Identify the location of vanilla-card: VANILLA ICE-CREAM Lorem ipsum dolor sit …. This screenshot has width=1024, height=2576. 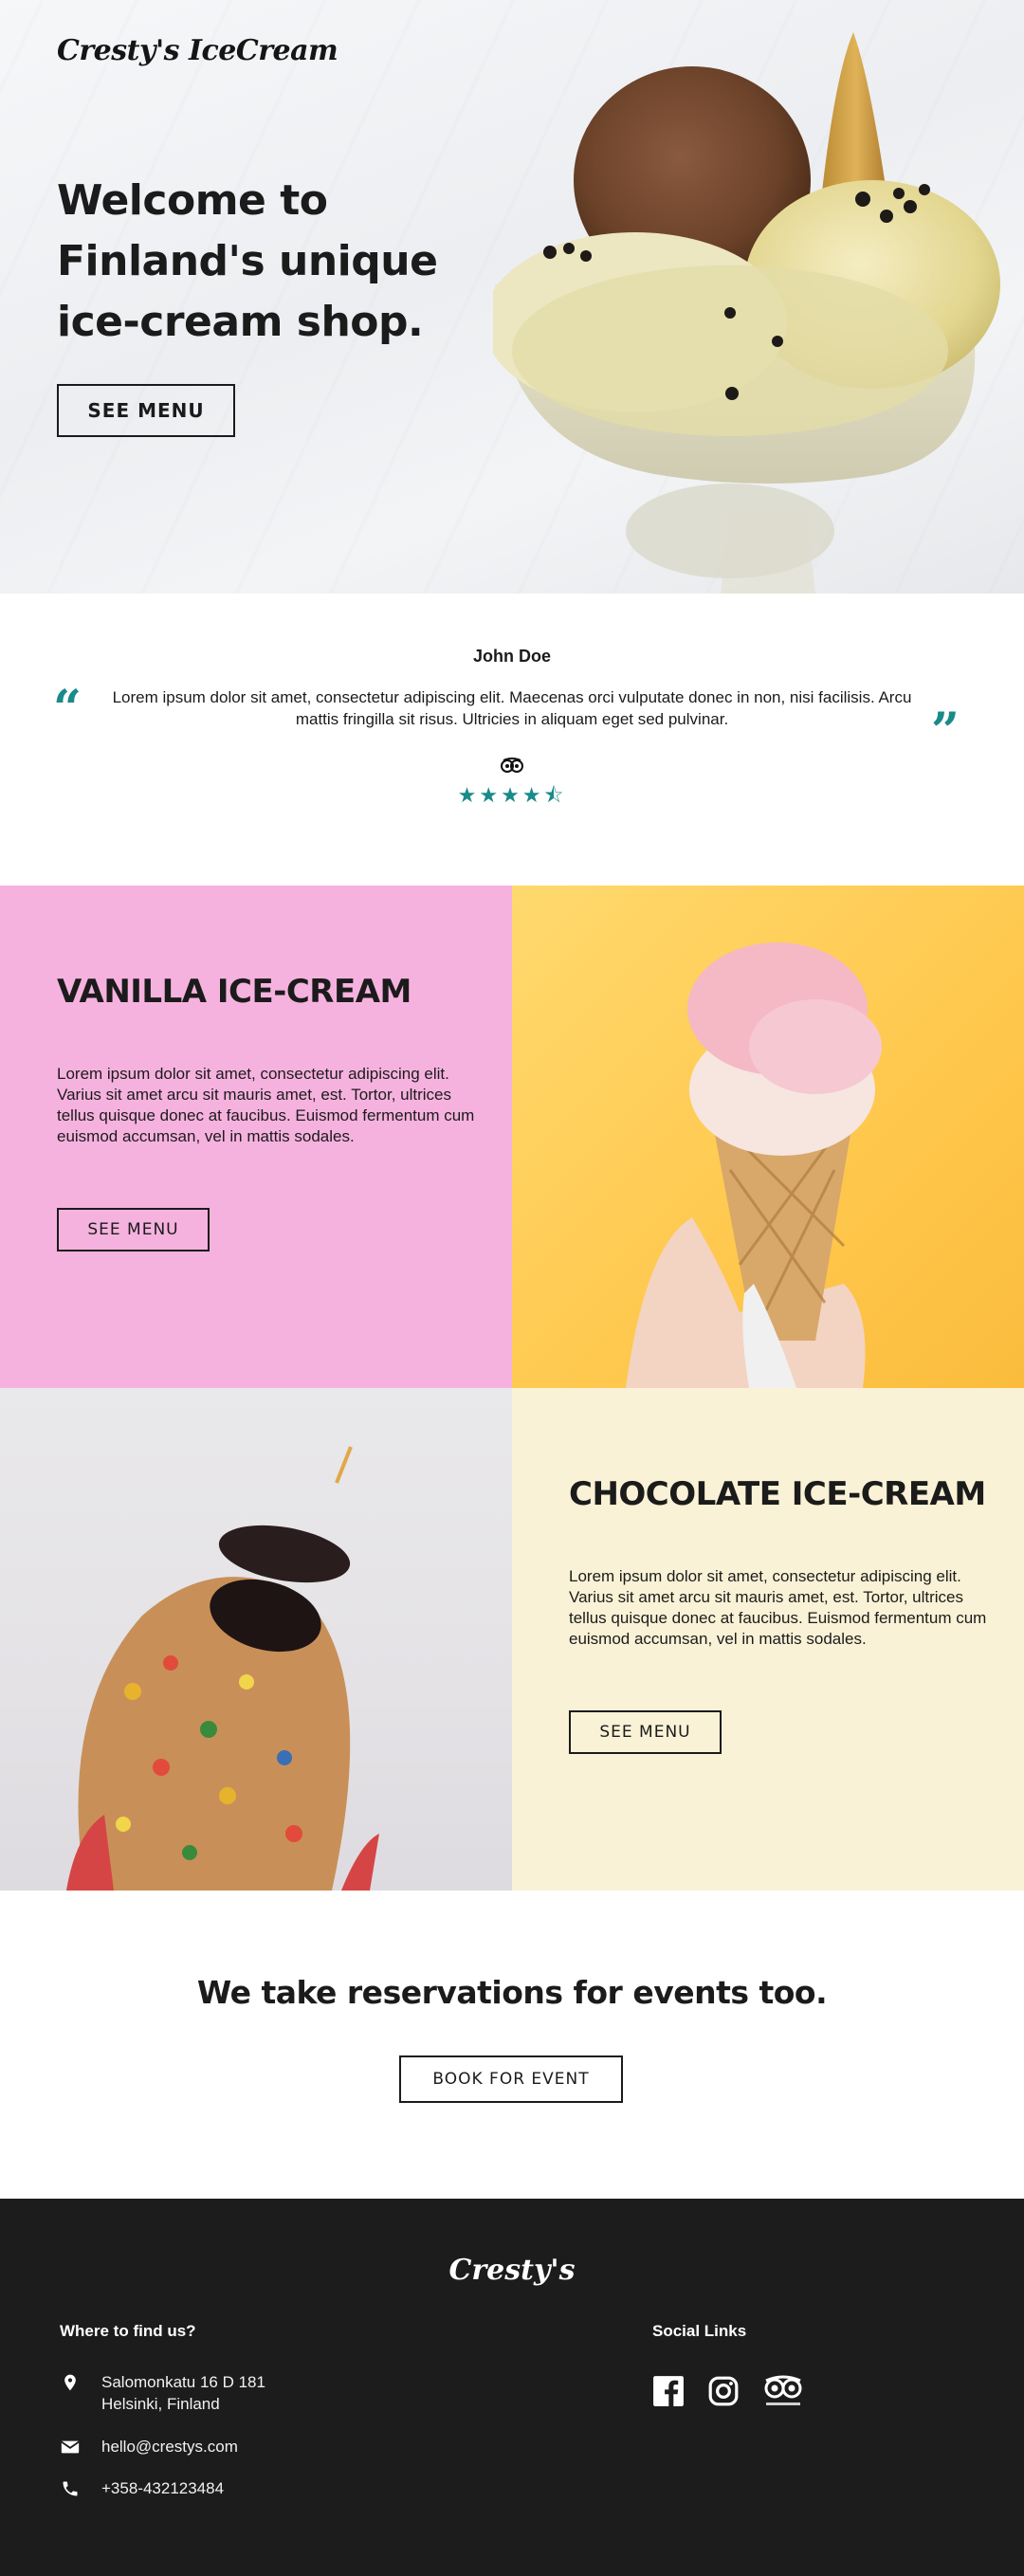
(256, 1137).